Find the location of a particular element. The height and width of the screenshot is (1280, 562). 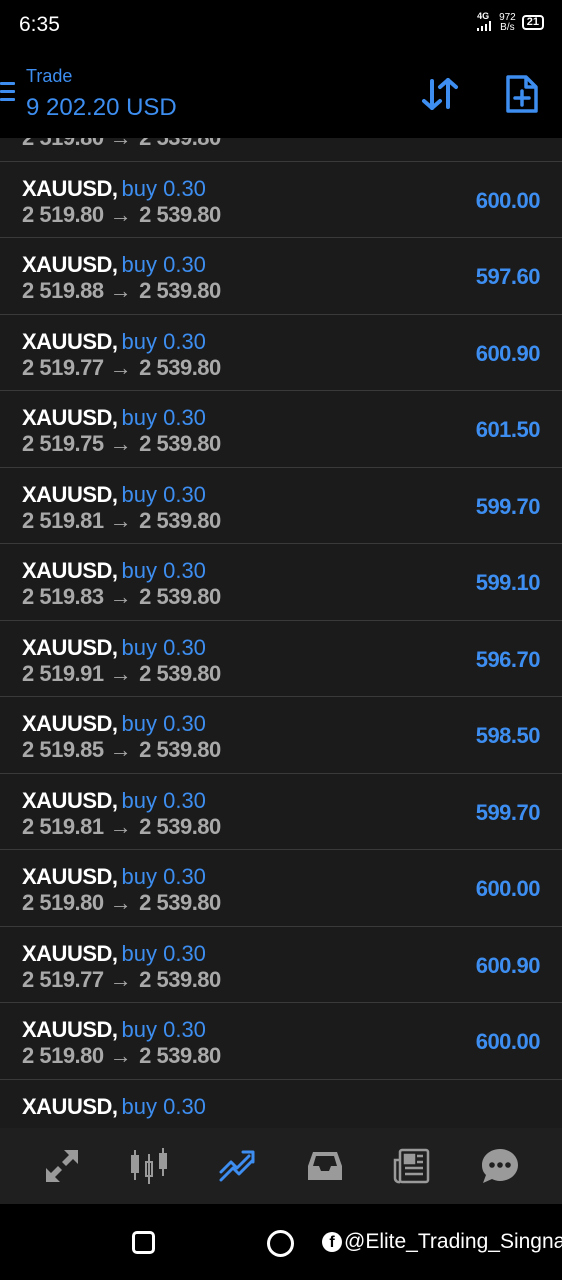

messages-icon is located at coordinates (500, 1166).